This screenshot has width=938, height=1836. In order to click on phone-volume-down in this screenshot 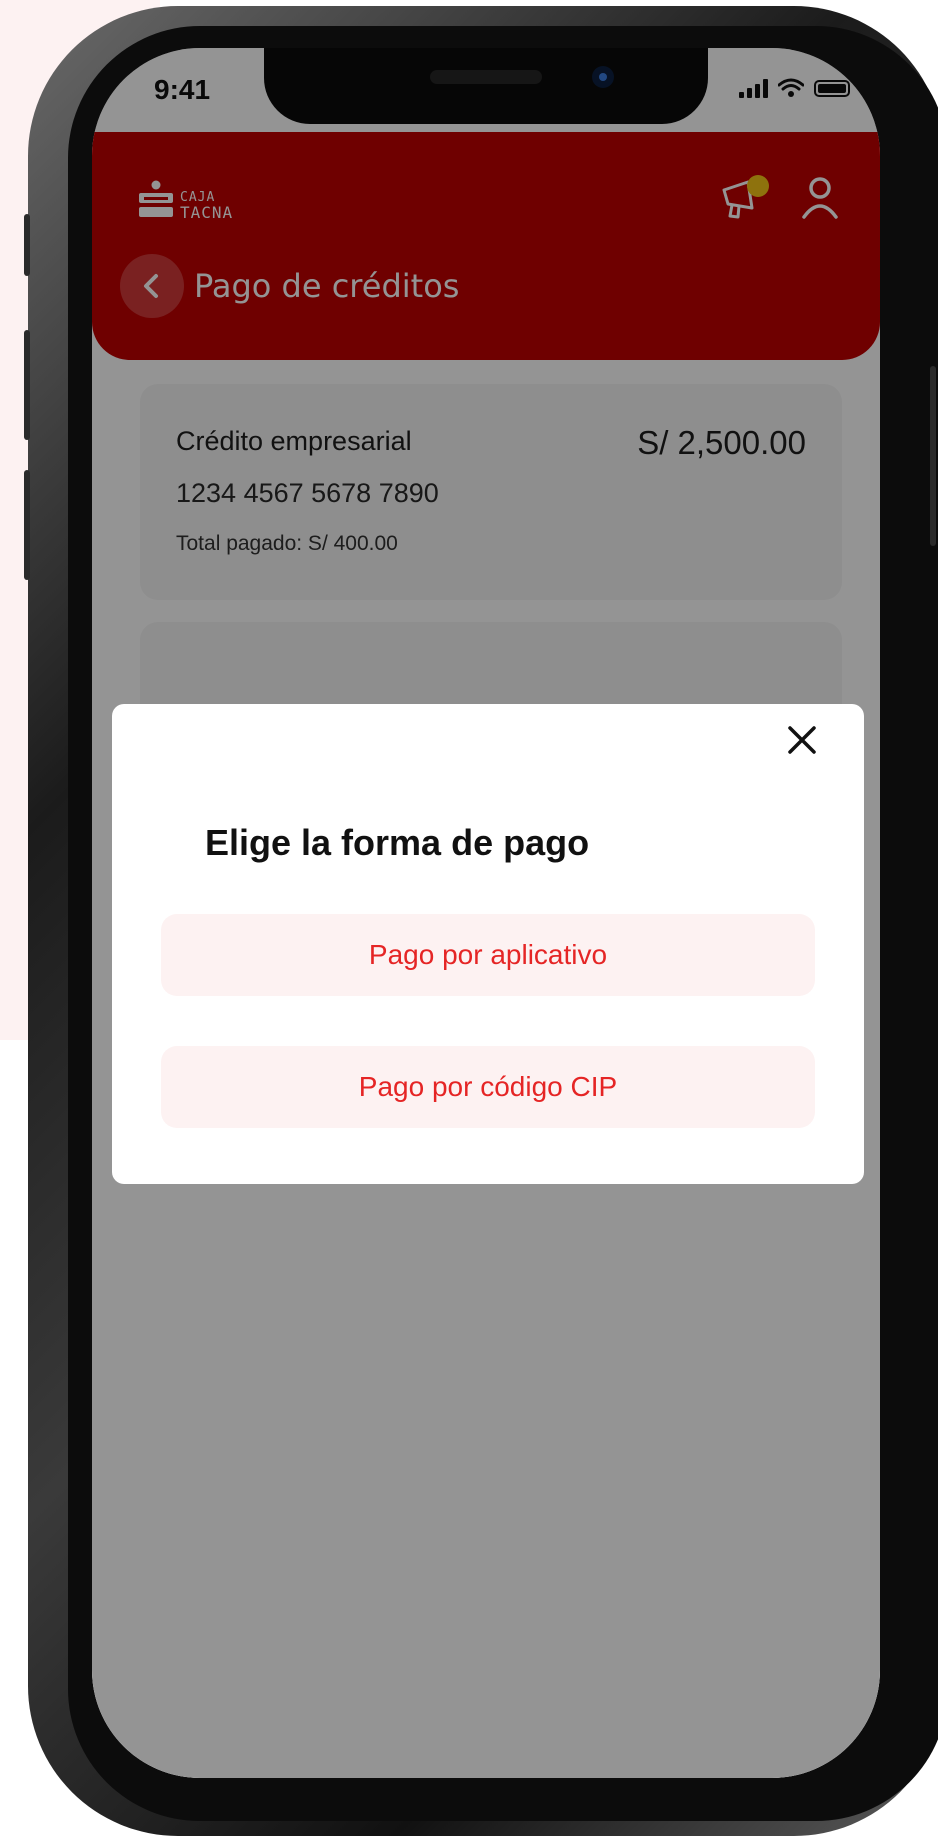, I will do `click(27, 525)`.